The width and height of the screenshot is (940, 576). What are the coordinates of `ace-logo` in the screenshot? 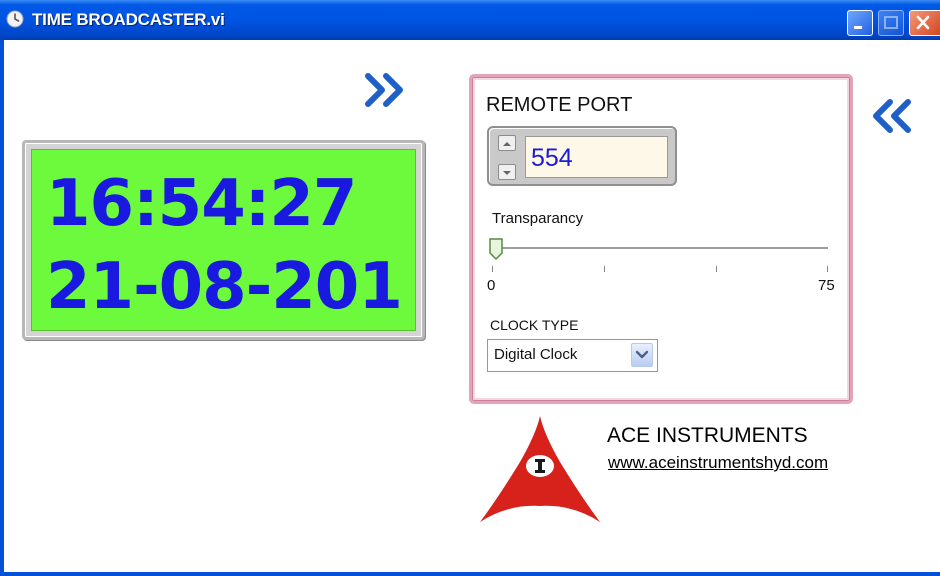 It's located at (540, 469).